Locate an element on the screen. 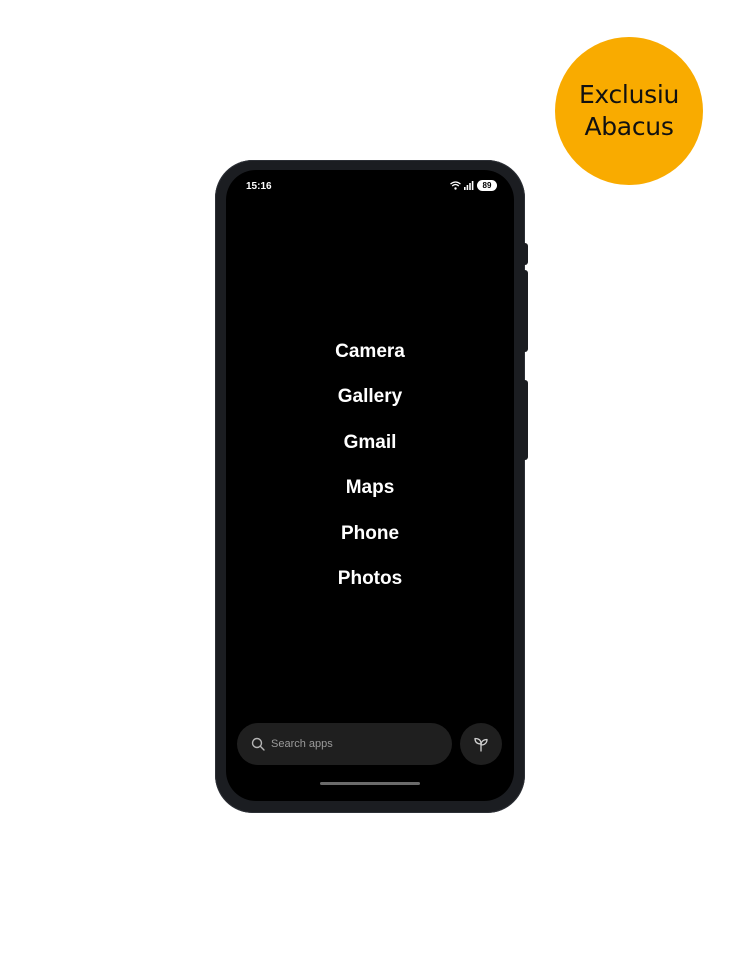 Image resolution: width=740 pixels, height=972 pixels. phone-power-button is located at coordinates (525, 420).